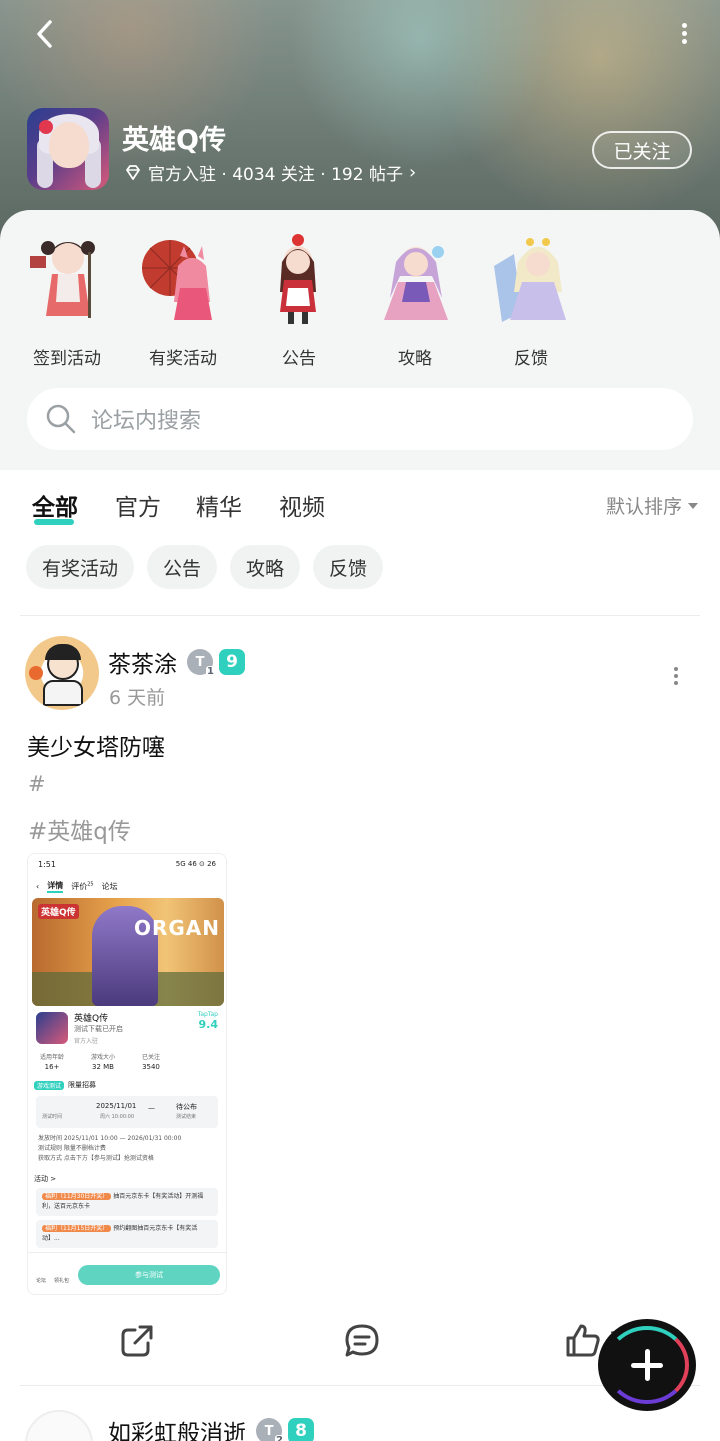  Describe the element at coordinates (676, 675) in the screenshot. I see `post-more-icon` at that location.